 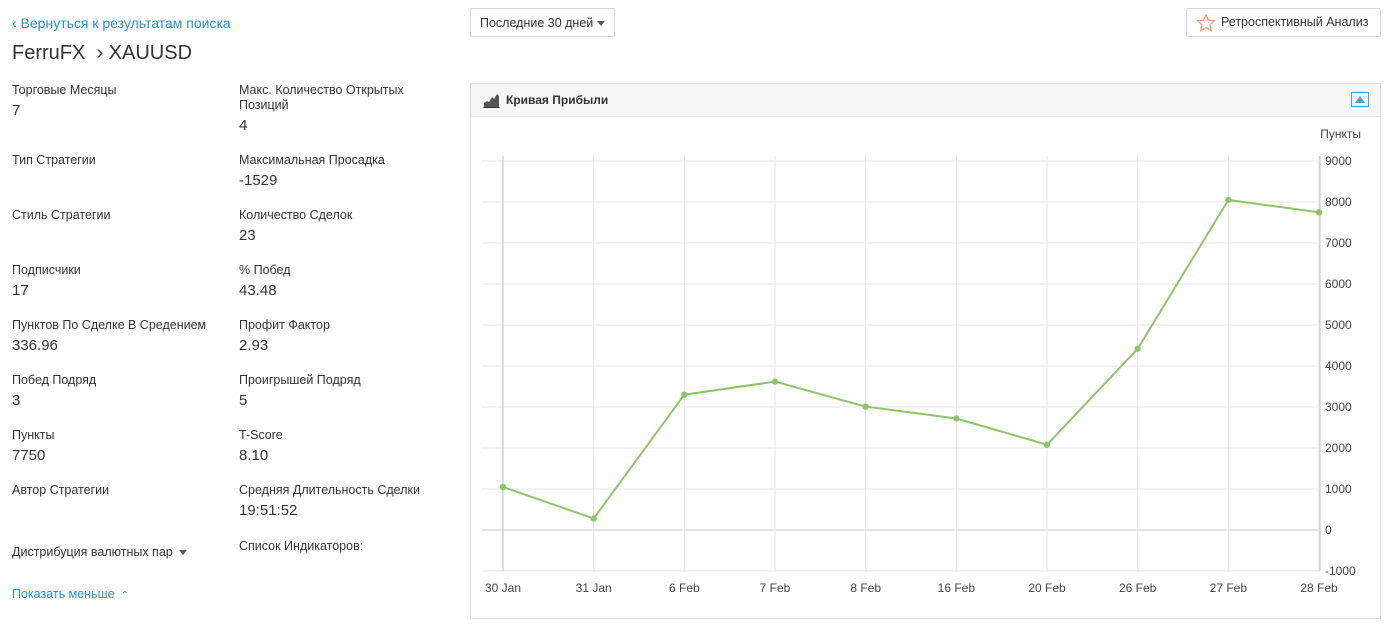 What do you see at coordinates (775, 588) in the screenshot?
I see `x-tick-label: 7 Feb` at bounding box center [775, 588].